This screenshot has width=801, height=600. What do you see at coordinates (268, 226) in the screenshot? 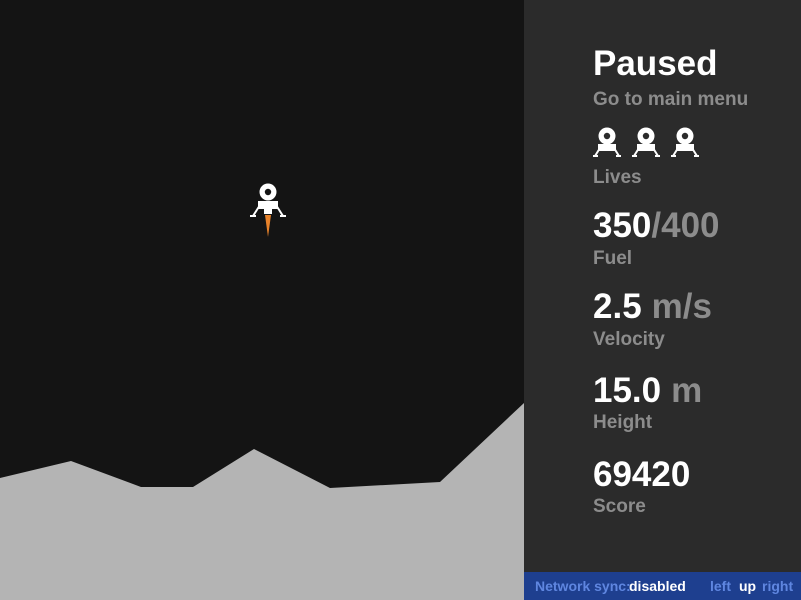
I see `thruster-flame` at bounding box center [268, 226].